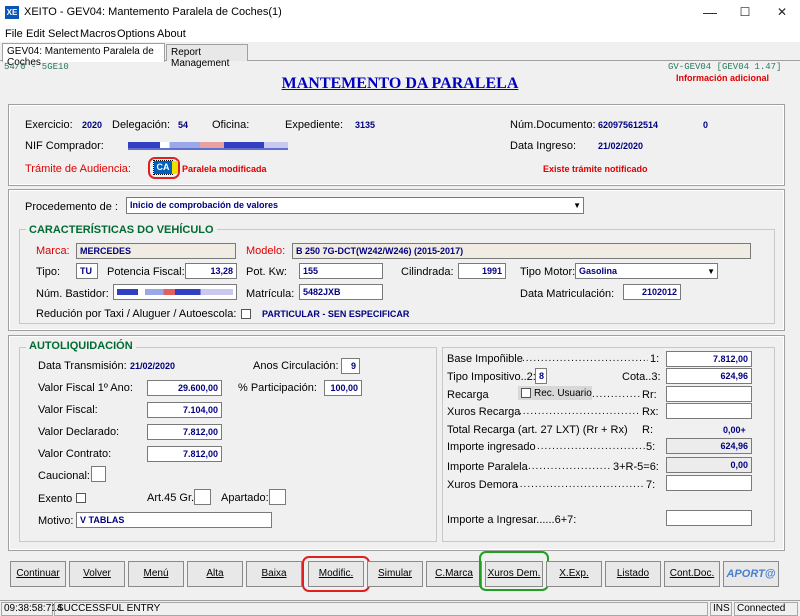 Image resolution: width=800 pixels, height=616 pixels. Describe the element at coordinates (454, 574) in the screenshot. I see `cmarca-button: C.Marca` at that location.